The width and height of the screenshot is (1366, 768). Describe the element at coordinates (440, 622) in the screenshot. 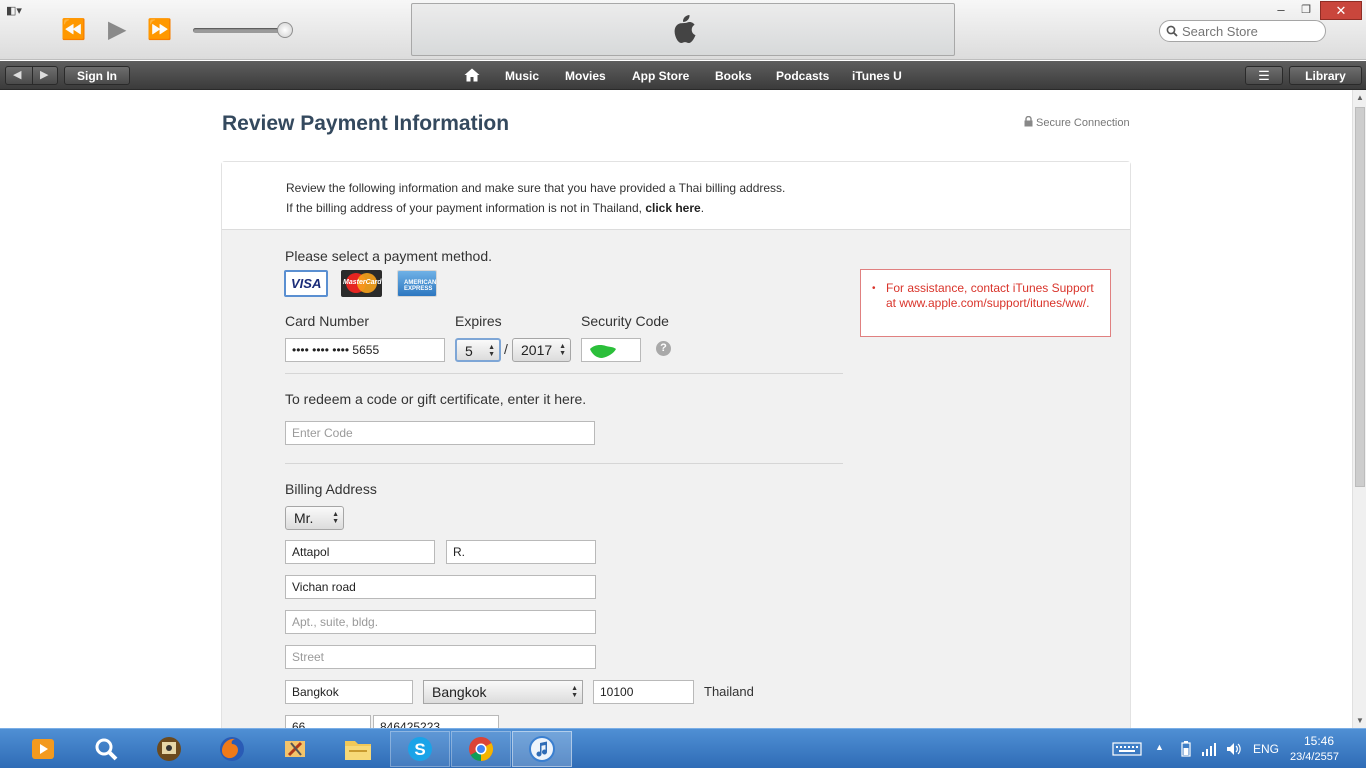

I see `address-line2-field` at that location.